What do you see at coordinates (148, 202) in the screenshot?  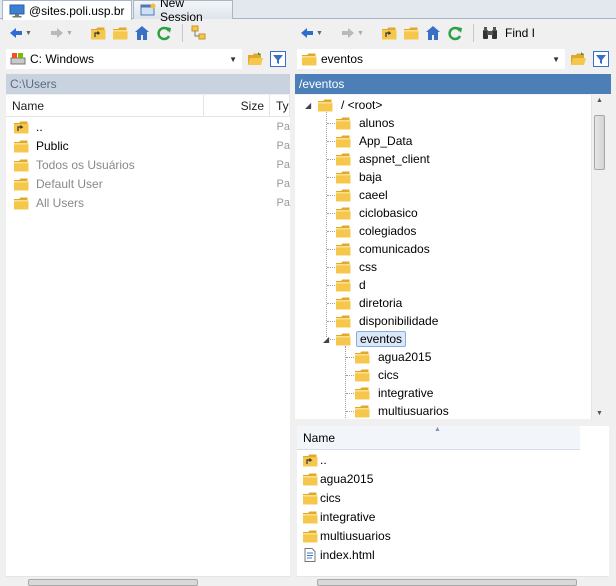 I see `list-item: All Users Pa` at bounding box center [148, 202].